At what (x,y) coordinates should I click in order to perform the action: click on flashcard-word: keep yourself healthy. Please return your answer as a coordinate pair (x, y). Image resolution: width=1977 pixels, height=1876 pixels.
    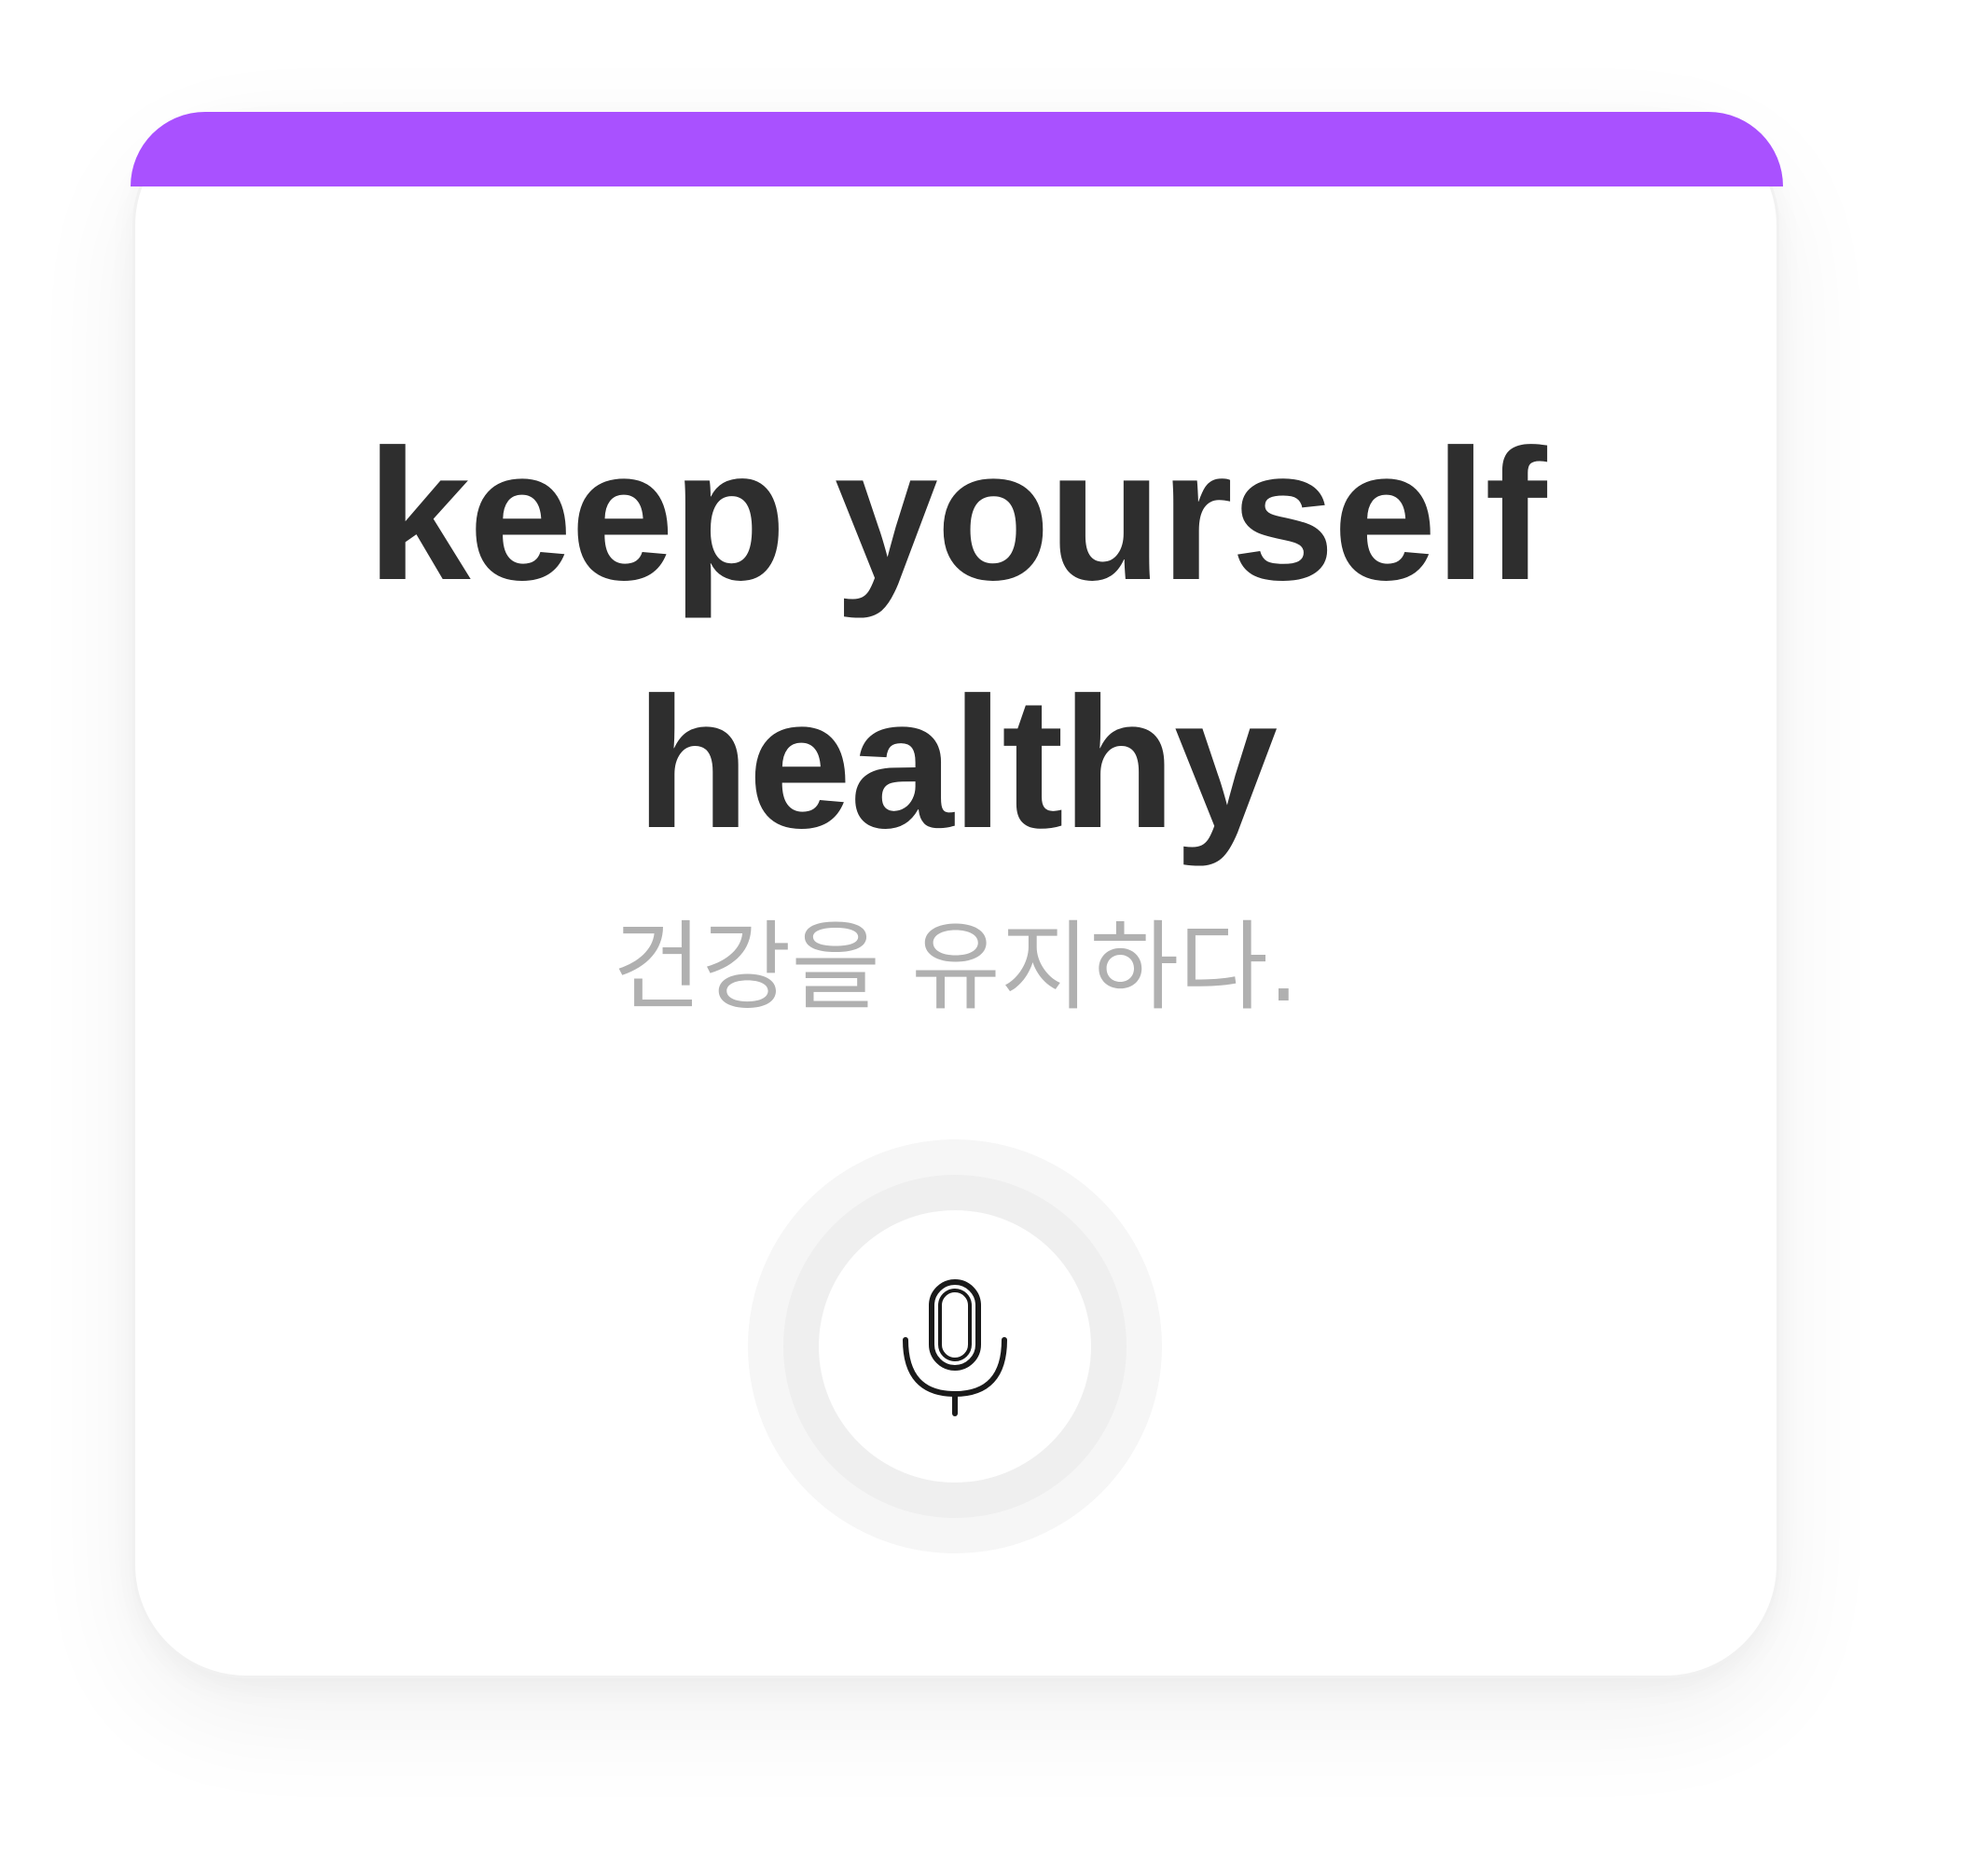
    Looking at the image, I should click on (956, 639).